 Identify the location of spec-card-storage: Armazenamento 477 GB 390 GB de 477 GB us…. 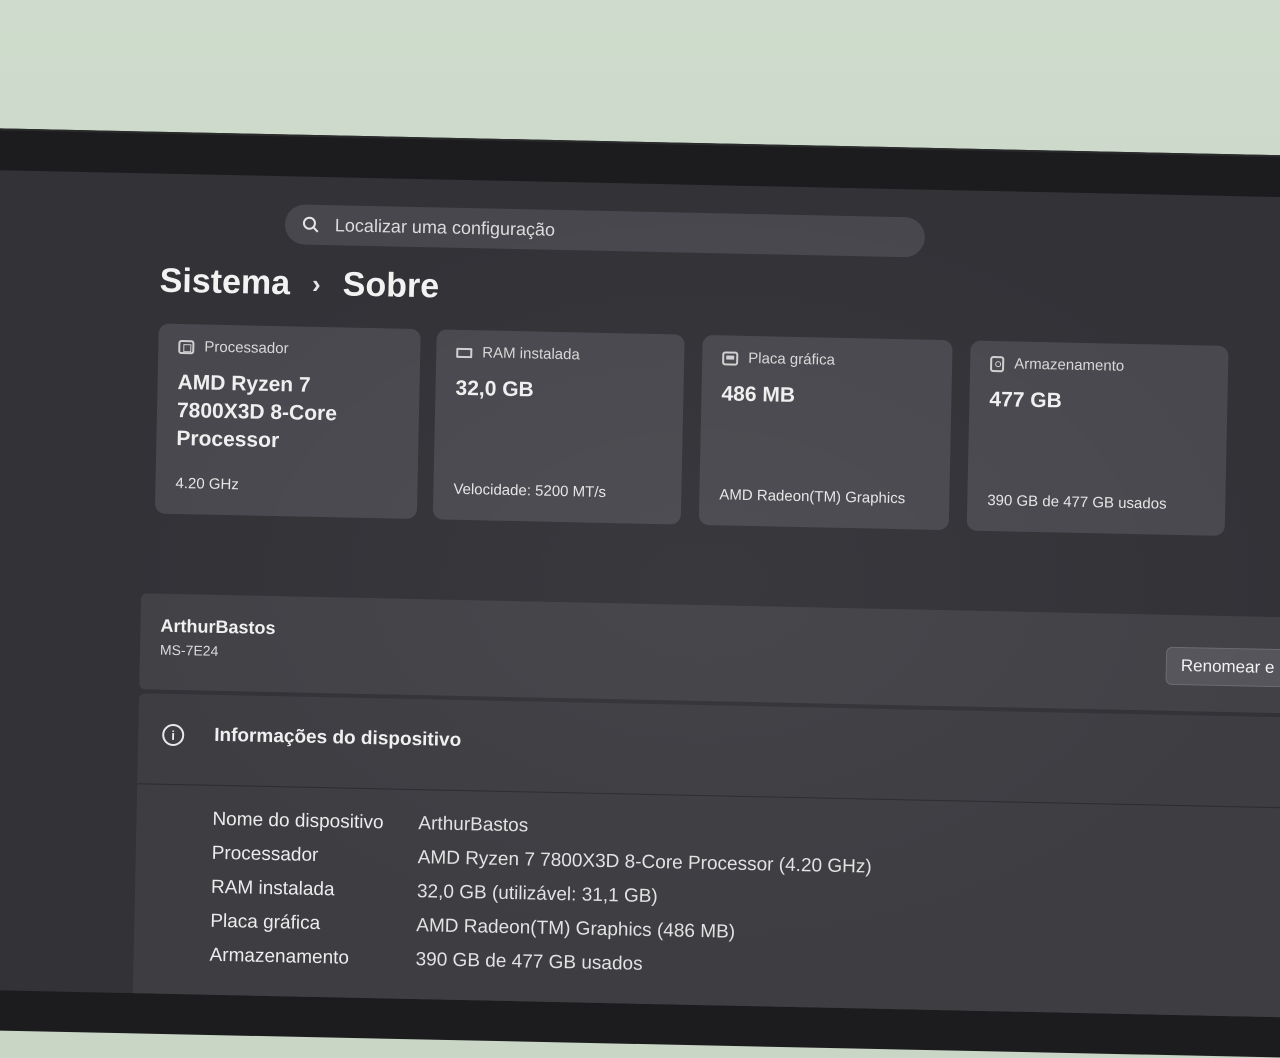
(1097, 438).